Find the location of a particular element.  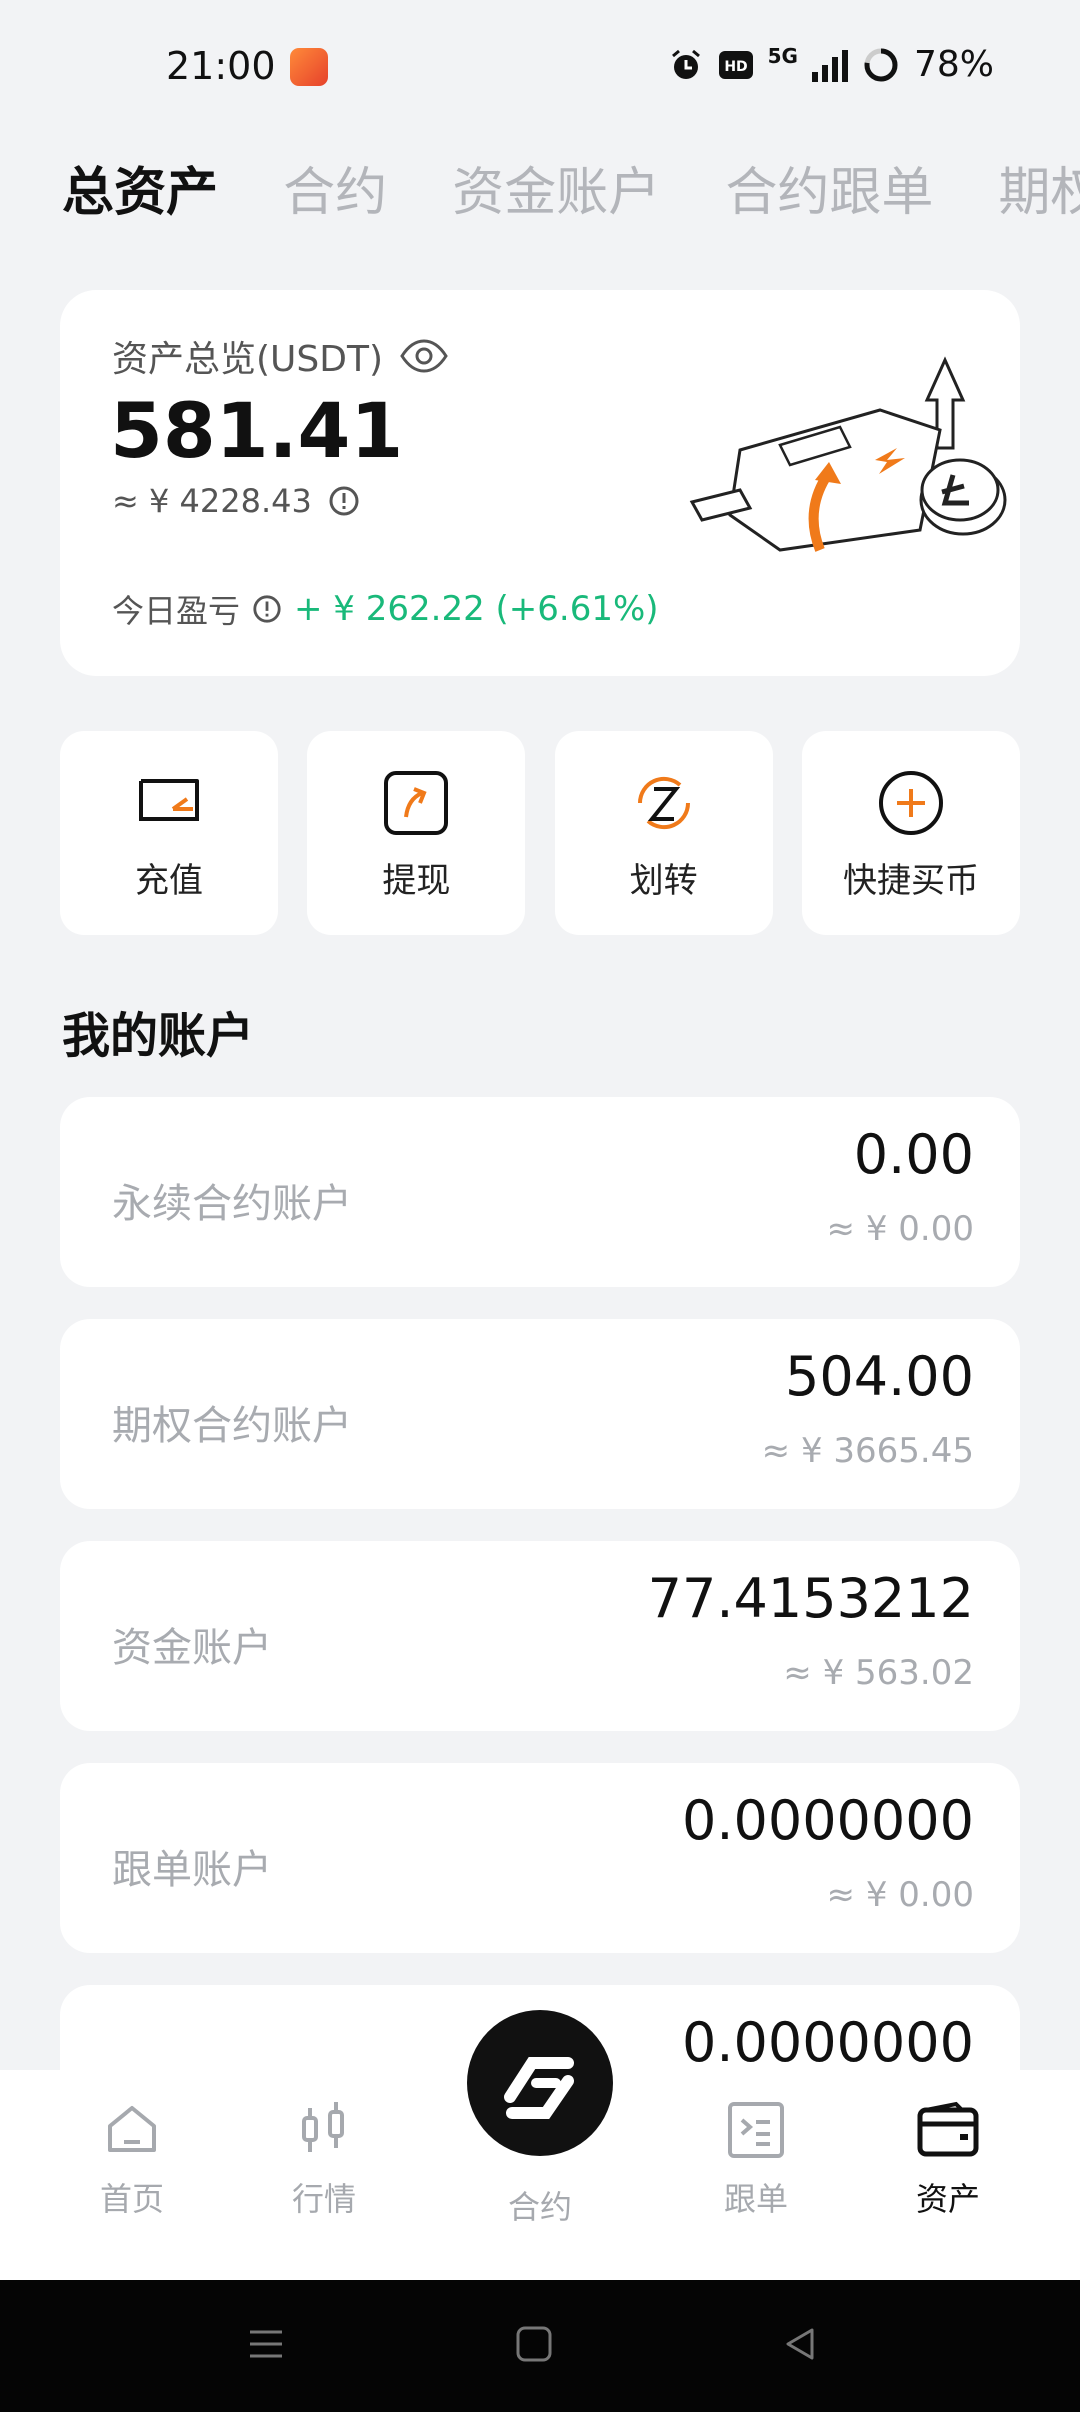

asset-tabs: 总资产 合约 资金账户 合约跟单 期权 is located at coordinates (571, 190).